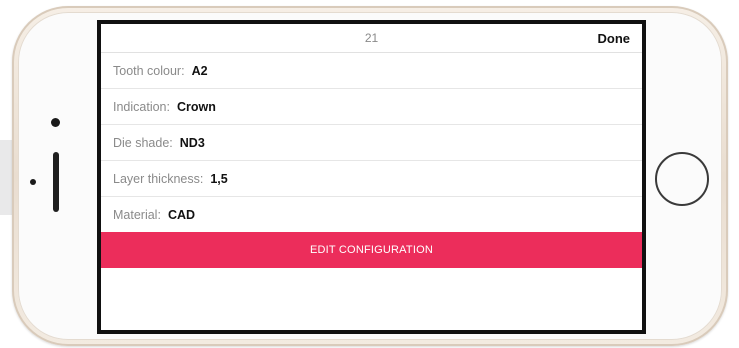 Image resolution: width=739 pixels, height=348 pixels. What do you see at coordinates (371, 143) in the screenshot?
I see `config-row-die-shade: Die shade: ND3` at bounding box center [371, 143].